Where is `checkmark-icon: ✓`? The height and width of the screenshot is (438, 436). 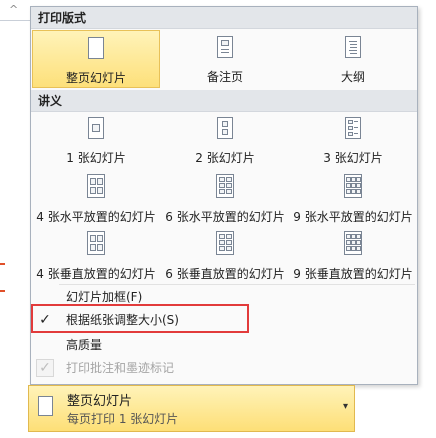 checkmark-icon: ✓ is located at coordinates (45, 368).